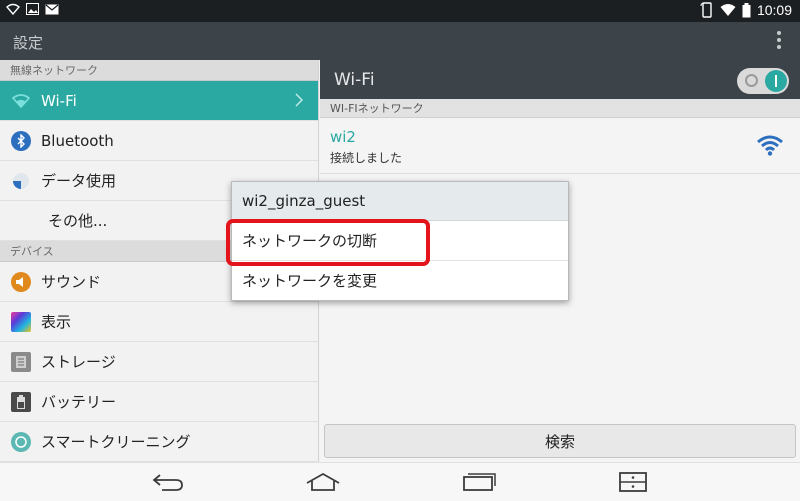 The width and height of the screenshot is (800, 501). What do you see at coordinates (28, 43) in the screenshot?
I see `page-title: 設定` at bounding box center [28, 43].